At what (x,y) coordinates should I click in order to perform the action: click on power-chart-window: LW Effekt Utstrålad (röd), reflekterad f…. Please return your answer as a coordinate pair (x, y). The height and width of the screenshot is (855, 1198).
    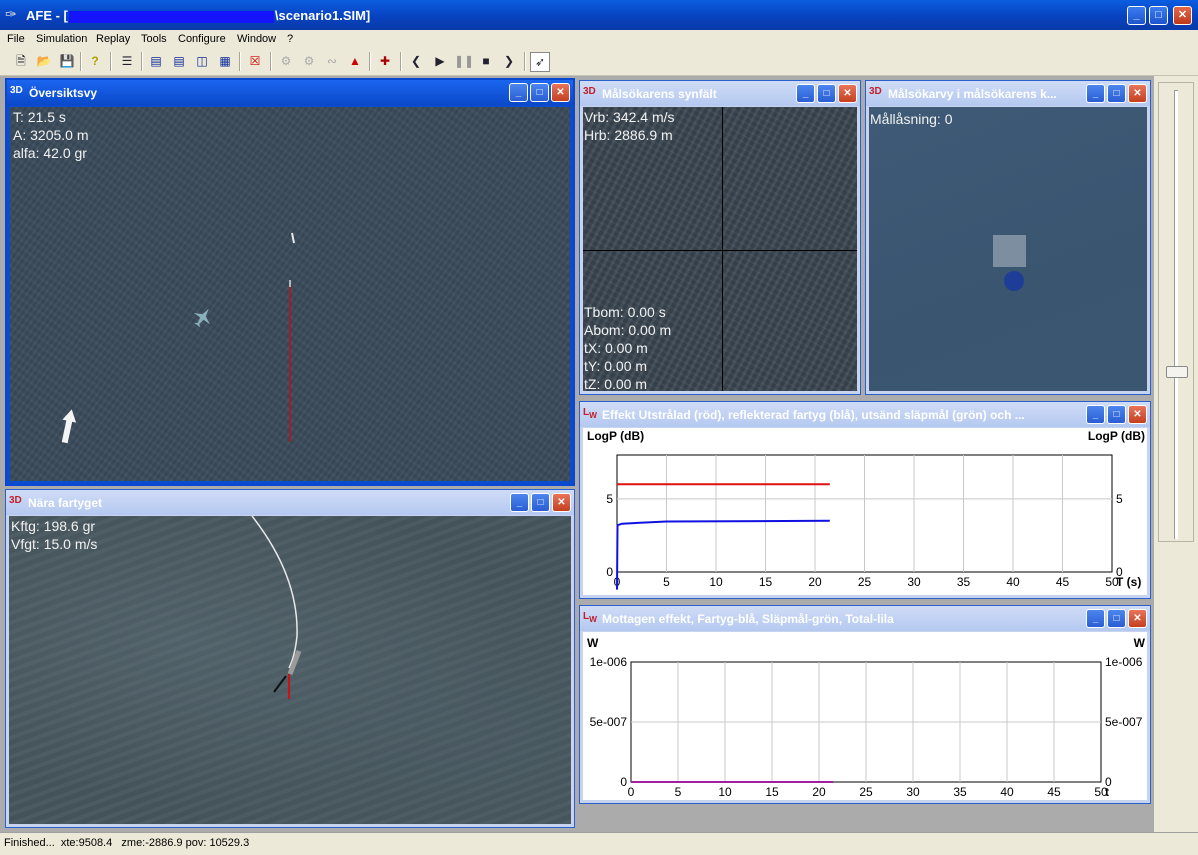
    Looking at the image, I should click on (865, 500).